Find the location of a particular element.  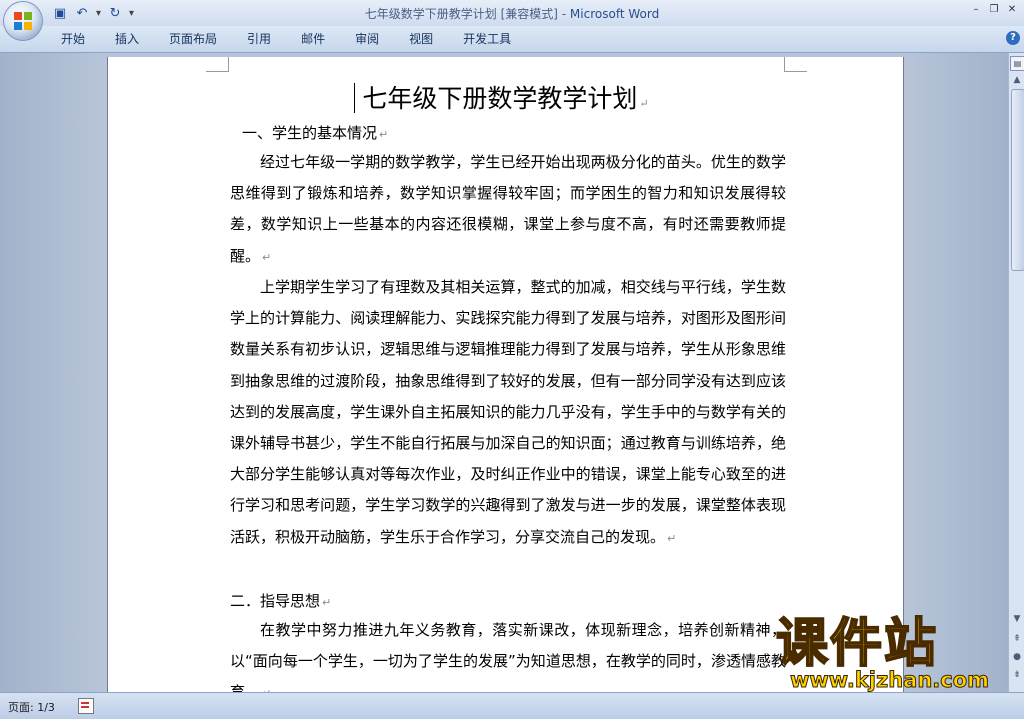

section-heading-2: 二．指导思想 ↵ is located at coordinates (280, 602).